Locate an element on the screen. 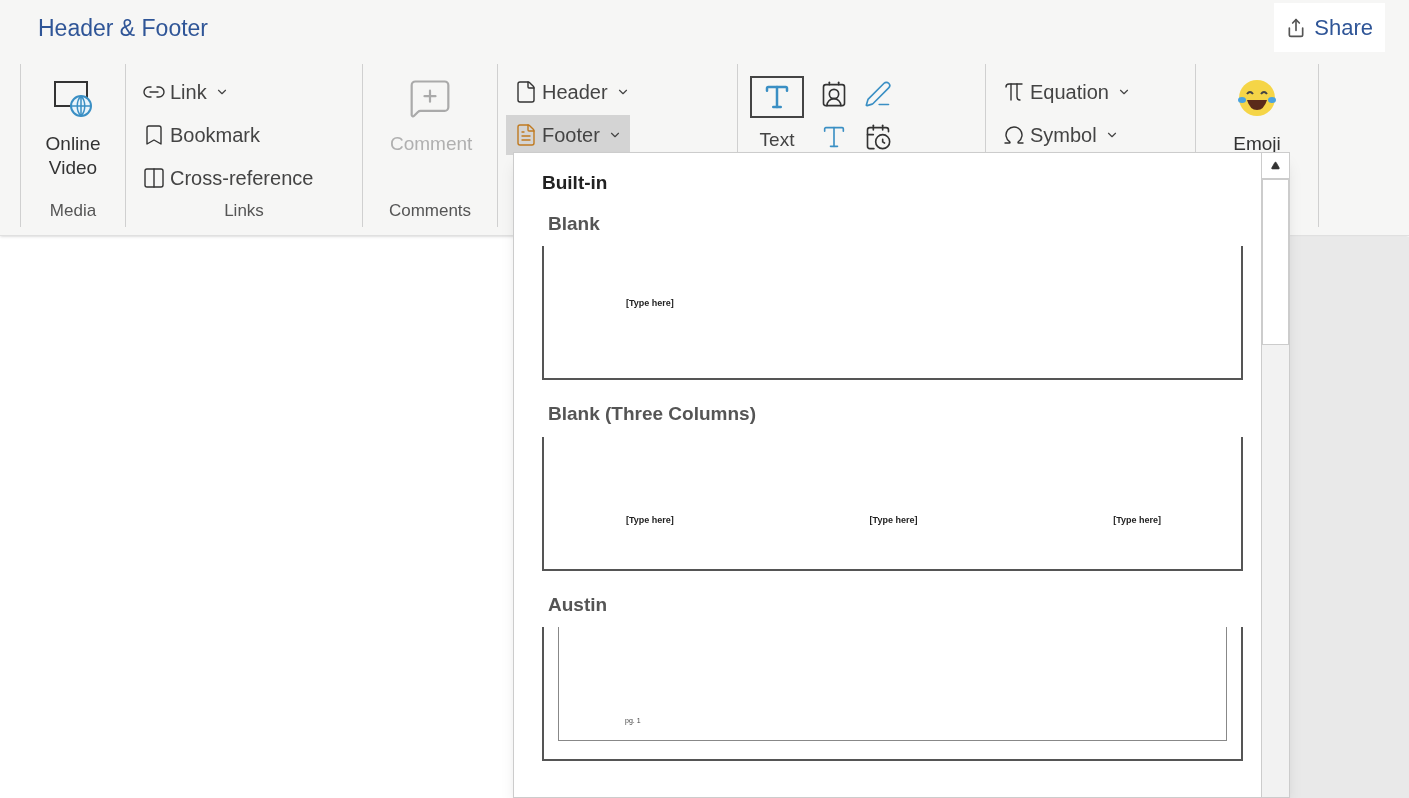  ribbon-button: Bookmark is located at coordinates (201, 134).